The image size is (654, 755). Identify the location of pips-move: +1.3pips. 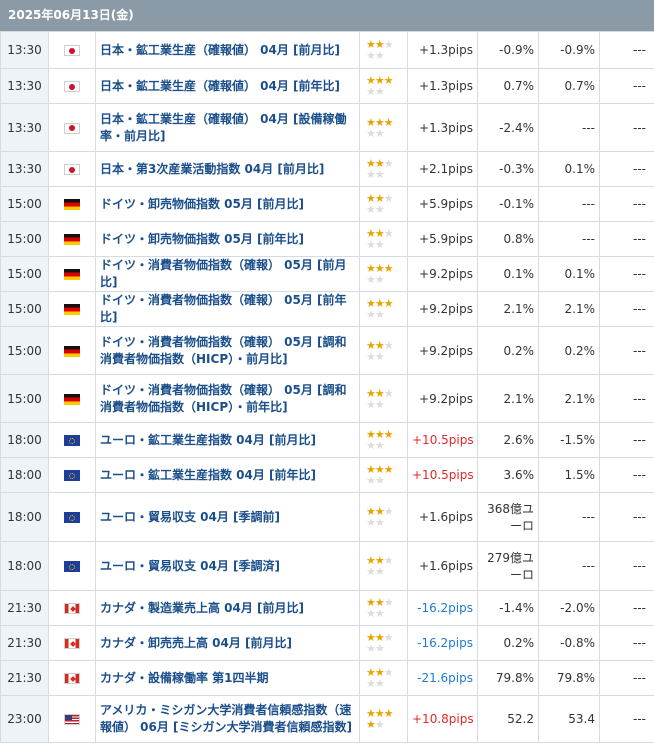
(442, 86).